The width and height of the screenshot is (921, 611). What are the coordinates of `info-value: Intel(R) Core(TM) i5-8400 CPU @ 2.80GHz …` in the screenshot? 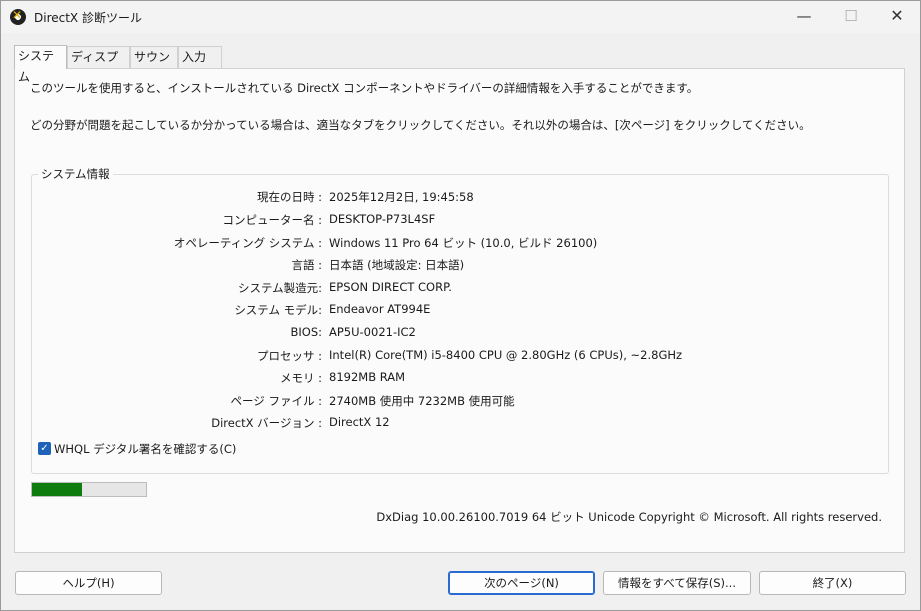 It's located at (506, 355).